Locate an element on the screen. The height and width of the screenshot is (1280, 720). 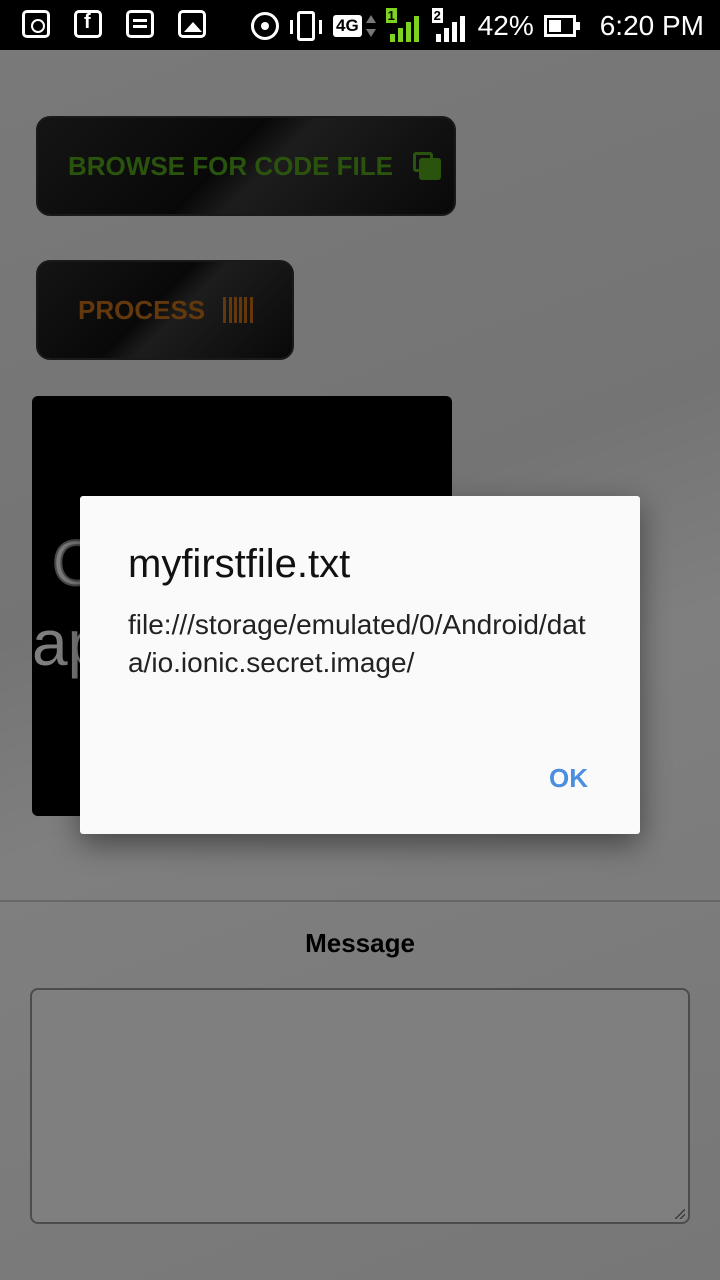
data-activity-icon is located at coordinates (370, 26).